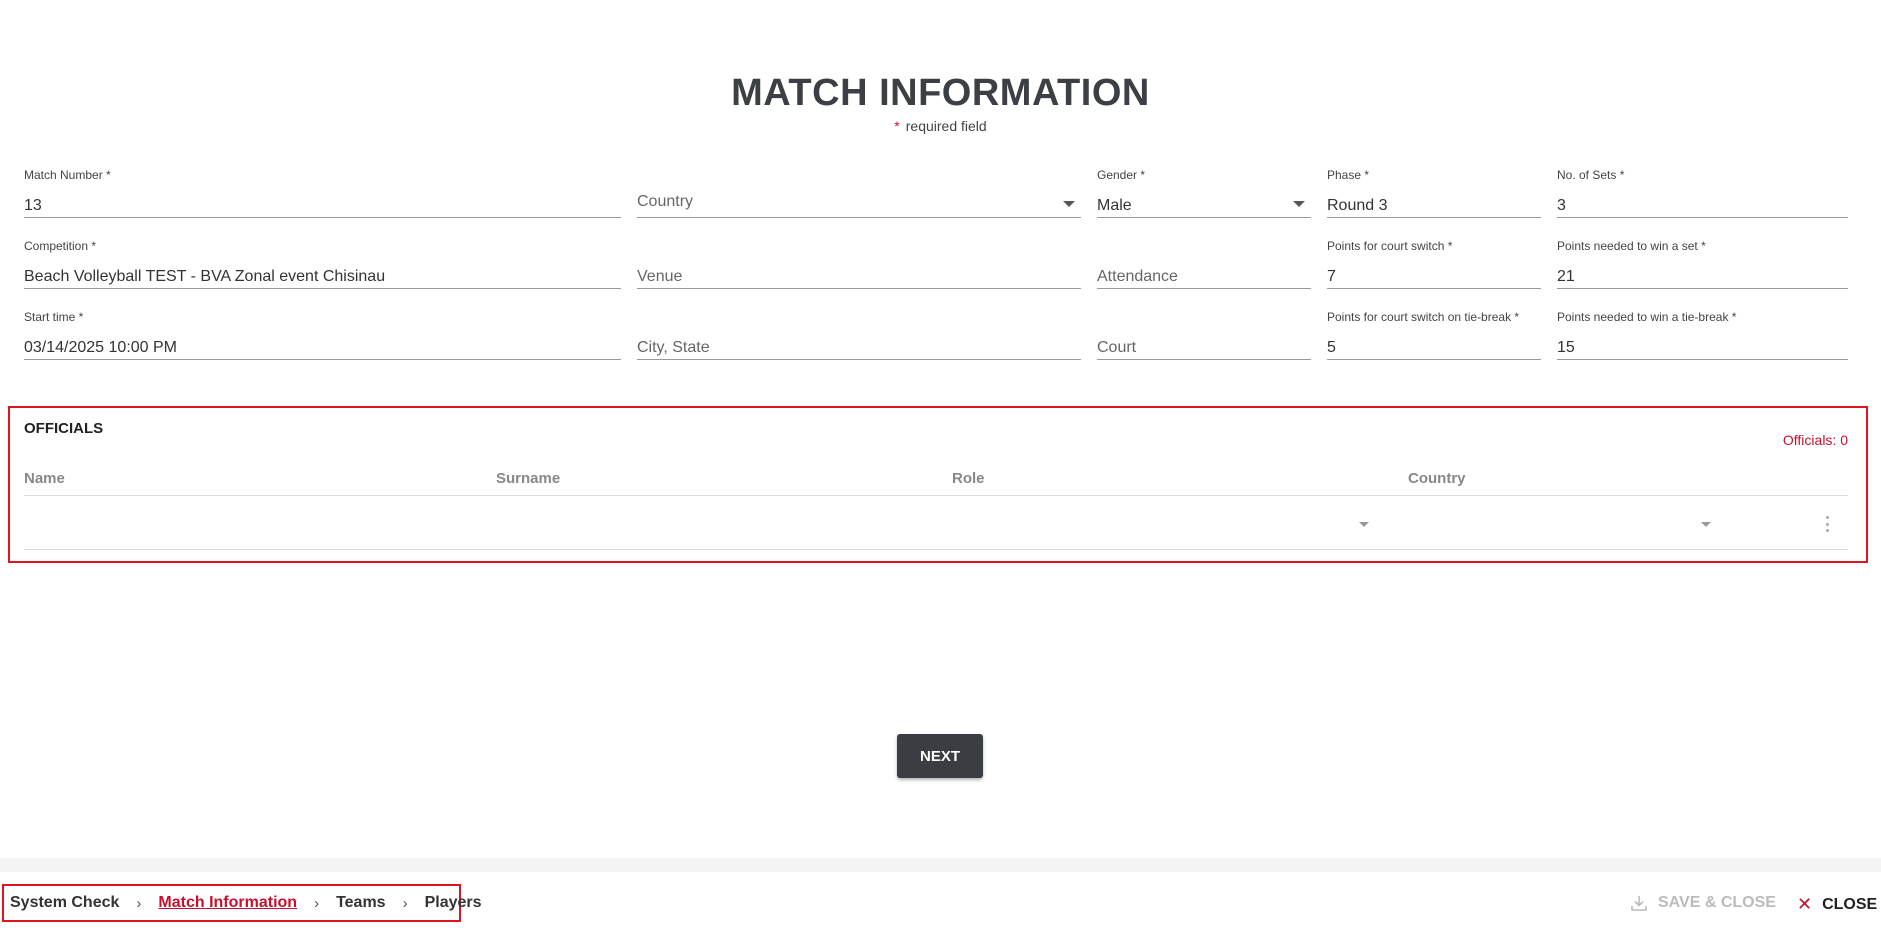 The height and width of the screenshot is (930, 1881). Describe the element at coordinates (1437, 478) in the screenshot. I see `column-header-country: Country` at that location.